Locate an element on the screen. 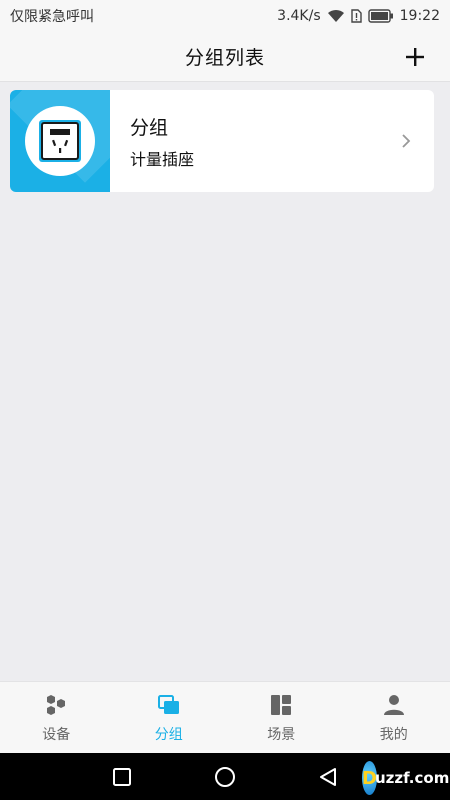 Image resolution: width=450 pixels, height=800 pixels. tab-label: 我的 is located at coordinates (393, 735).